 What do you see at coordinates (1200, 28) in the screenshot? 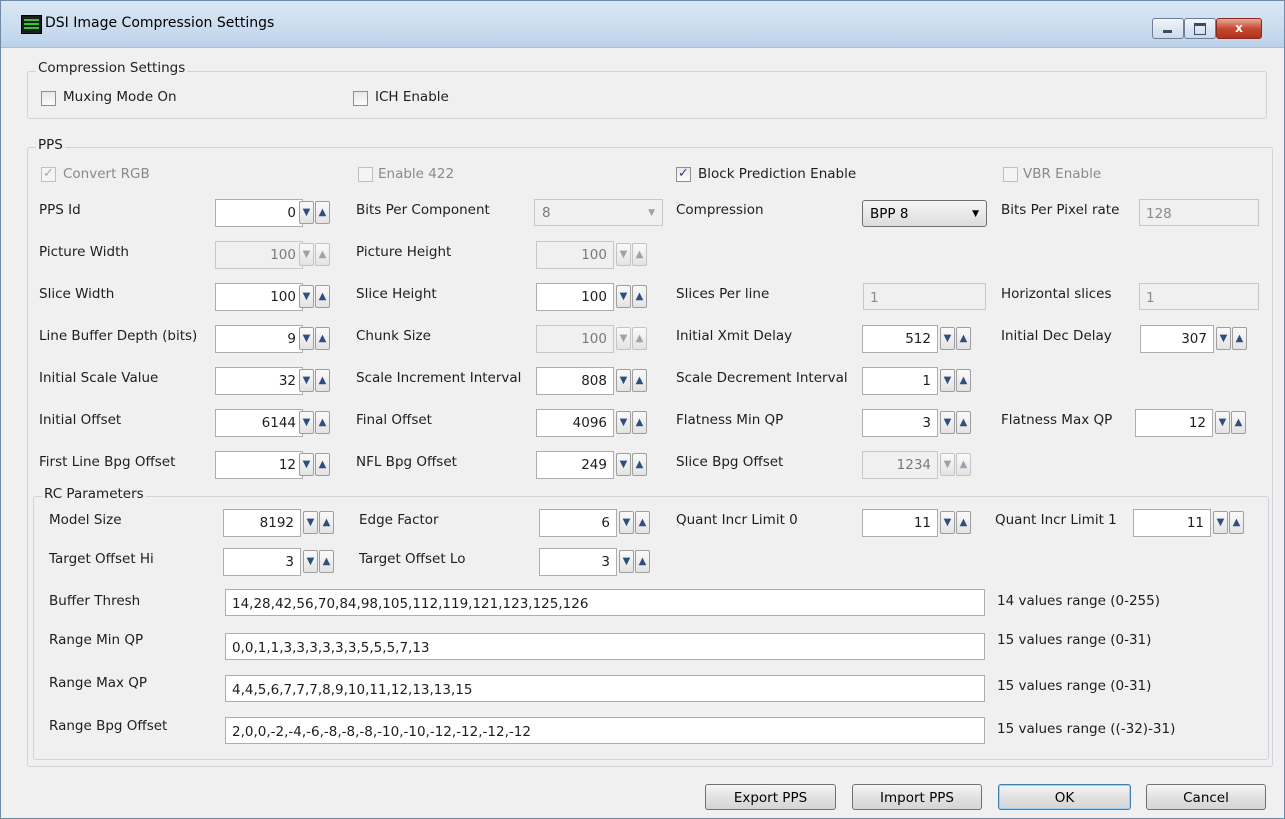
I see `maximize-button` at bounding box center [1200, 28].